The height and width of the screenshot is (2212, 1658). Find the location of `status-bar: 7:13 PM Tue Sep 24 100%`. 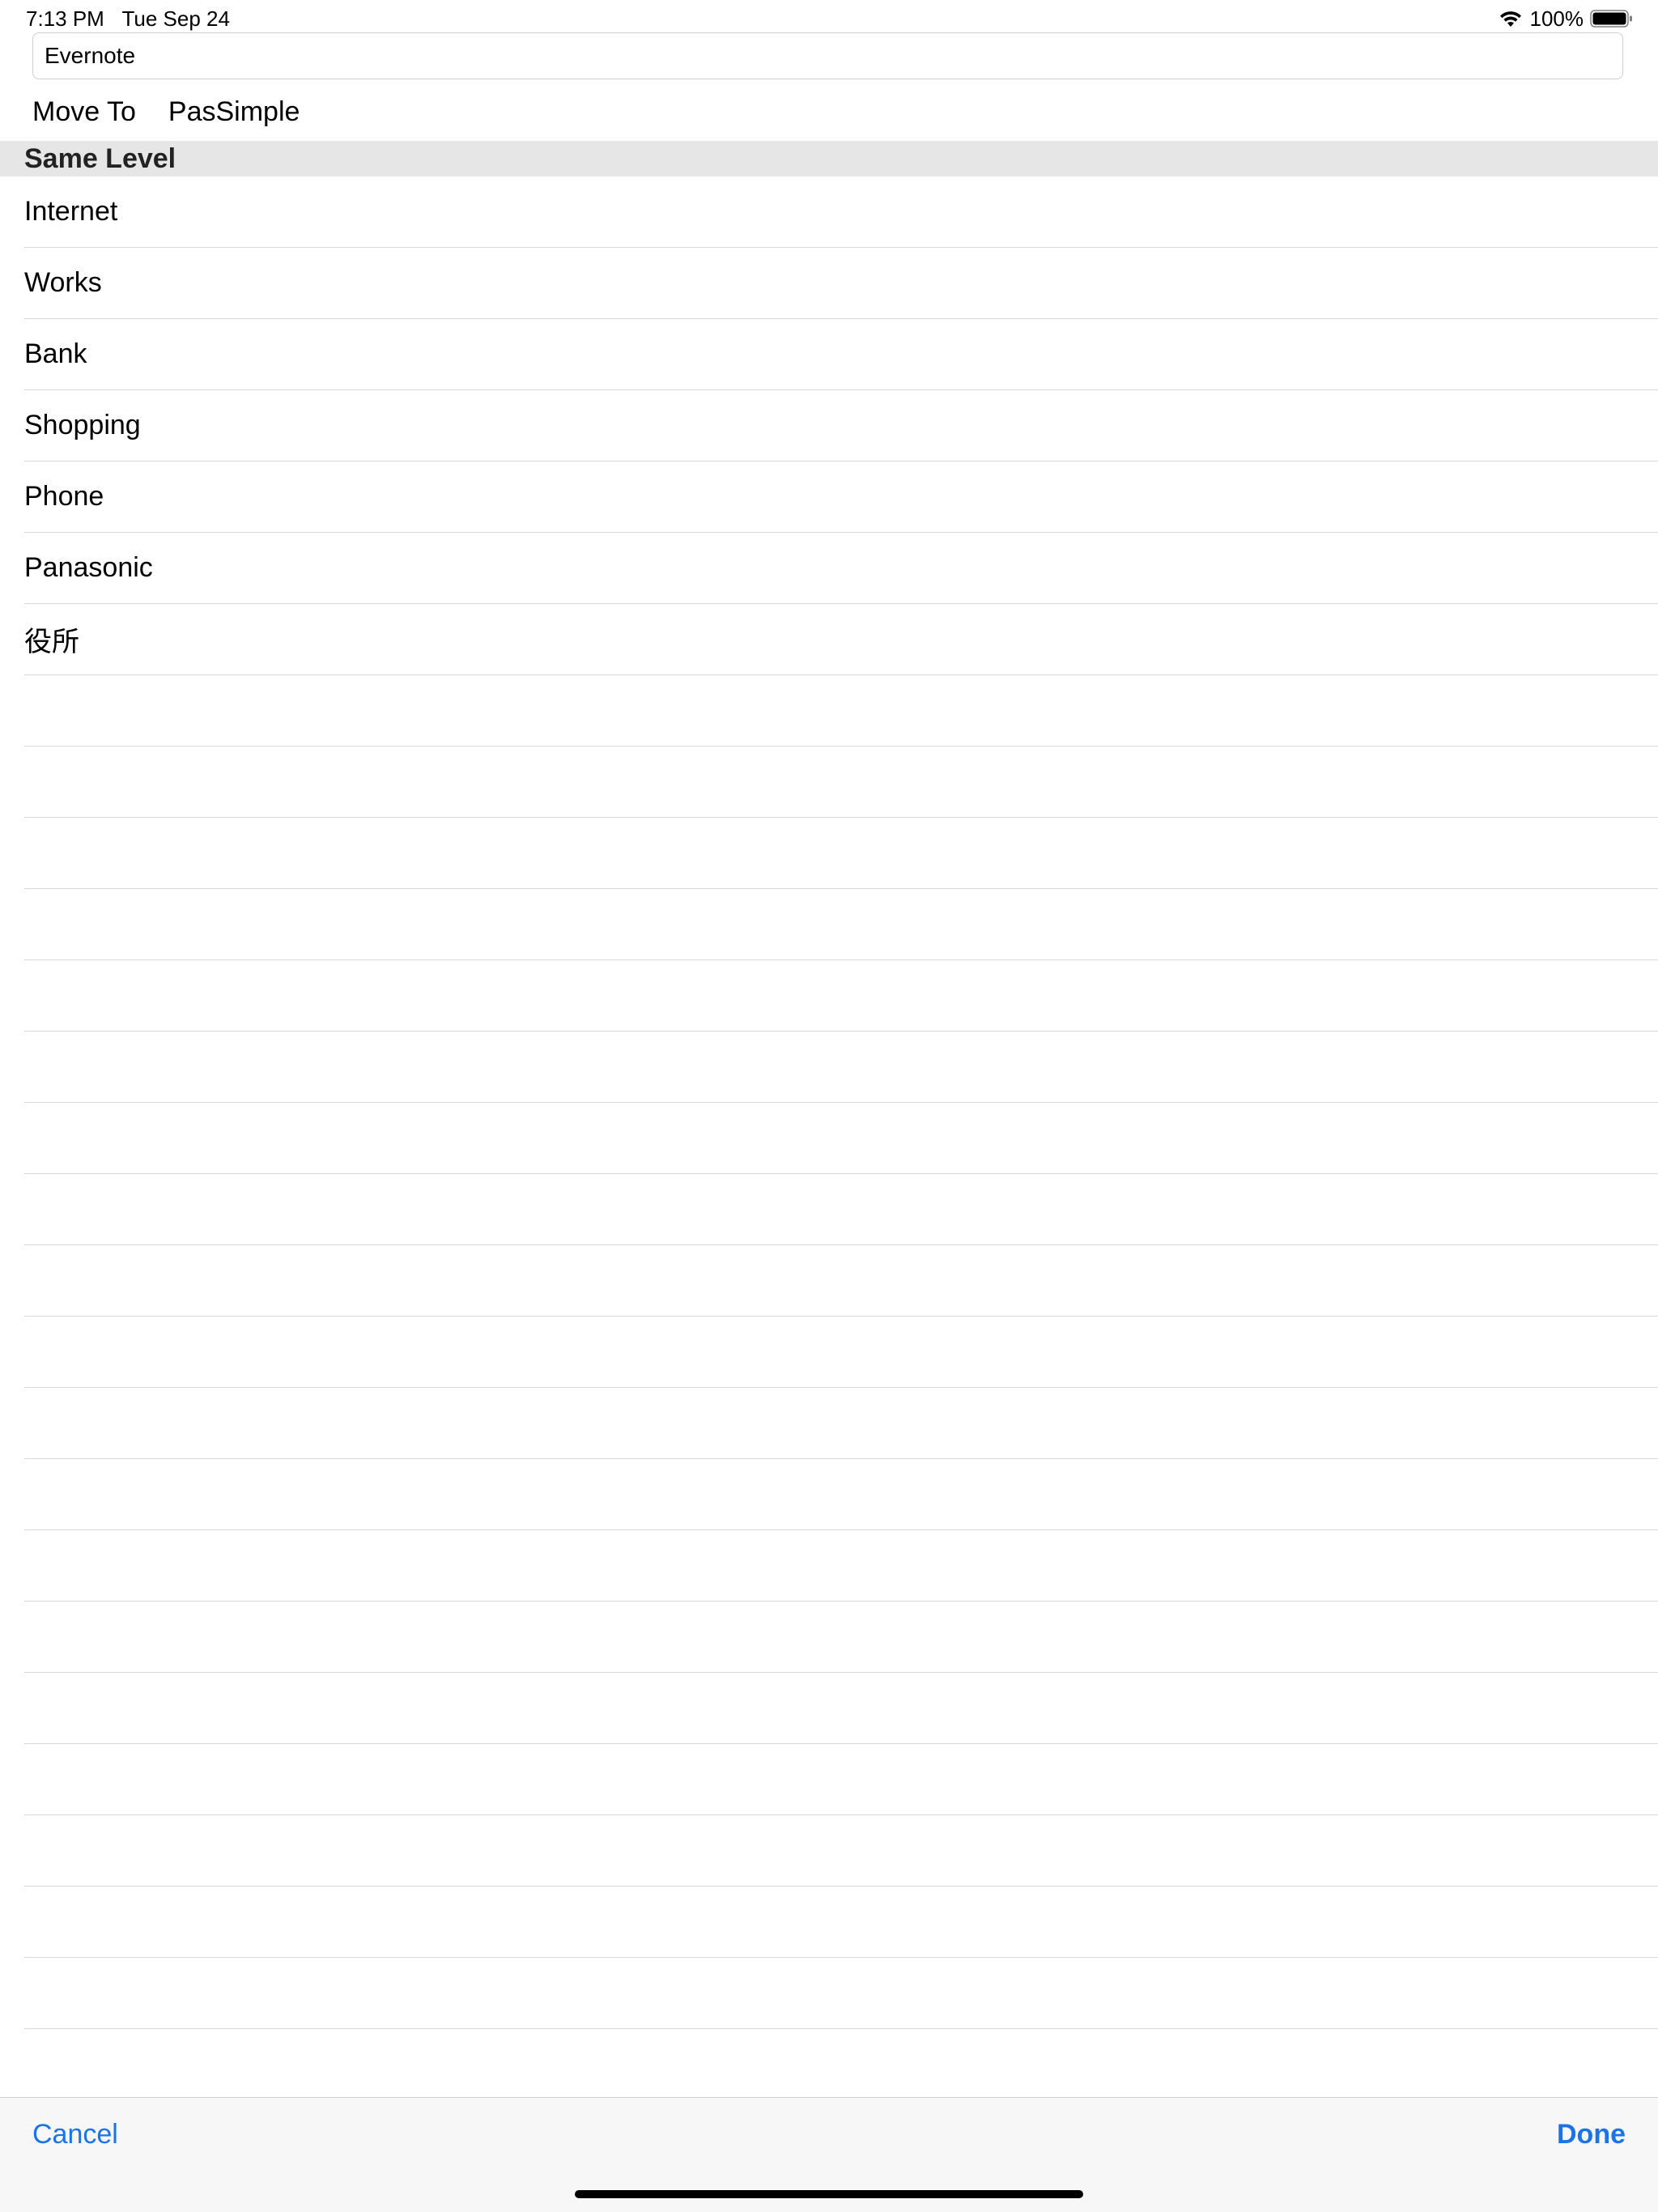

status-bar: 7:13 PM Tue Sep 24 100% is located at coordinates (829, 18).